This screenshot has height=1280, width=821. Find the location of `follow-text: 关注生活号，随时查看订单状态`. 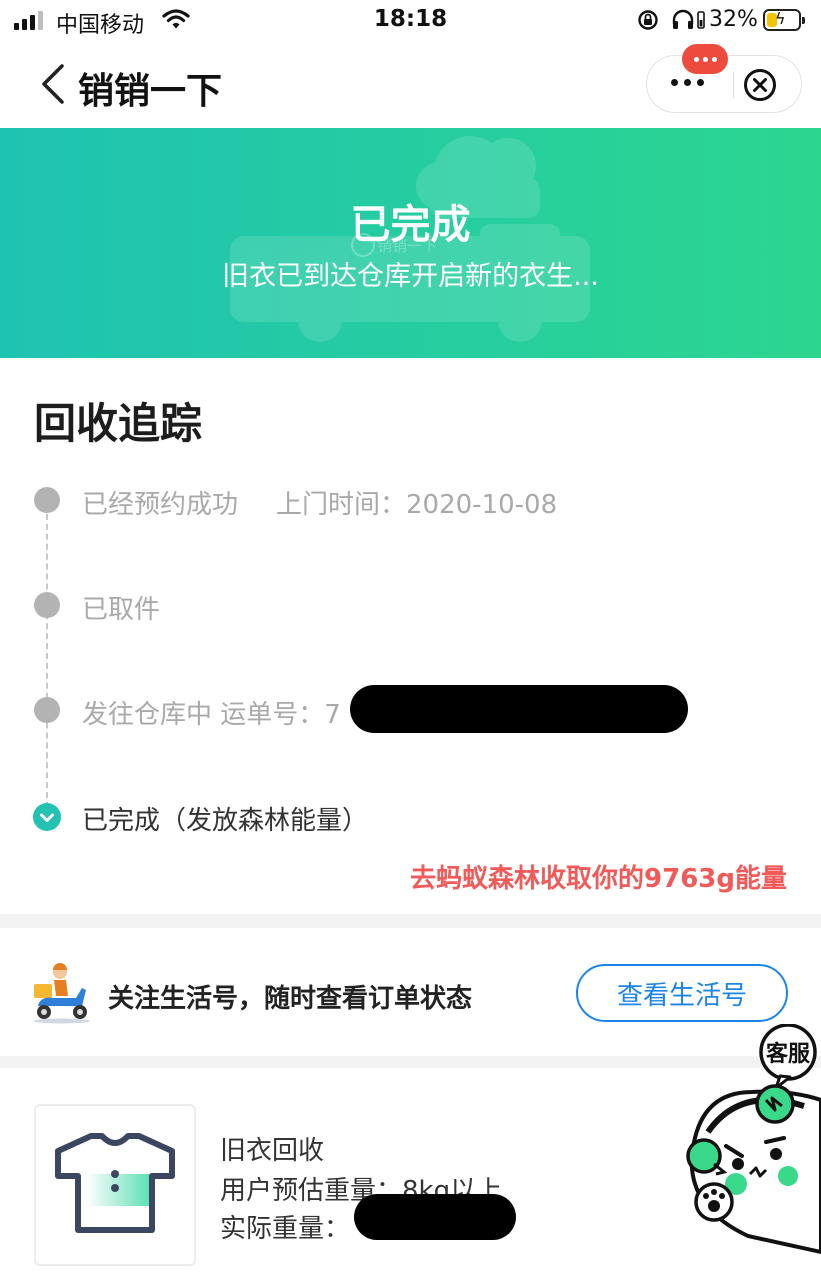

follow-text: 关注生活号，随时查看订单状态 is located at coordinates (290, 999).